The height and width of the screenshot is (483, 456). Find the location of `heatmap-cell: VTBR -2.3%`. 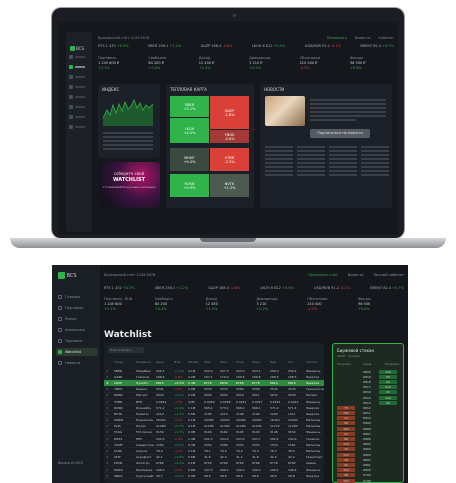

heatmap-cell: VTBR -2.3% is located at coordinates (229, 159).